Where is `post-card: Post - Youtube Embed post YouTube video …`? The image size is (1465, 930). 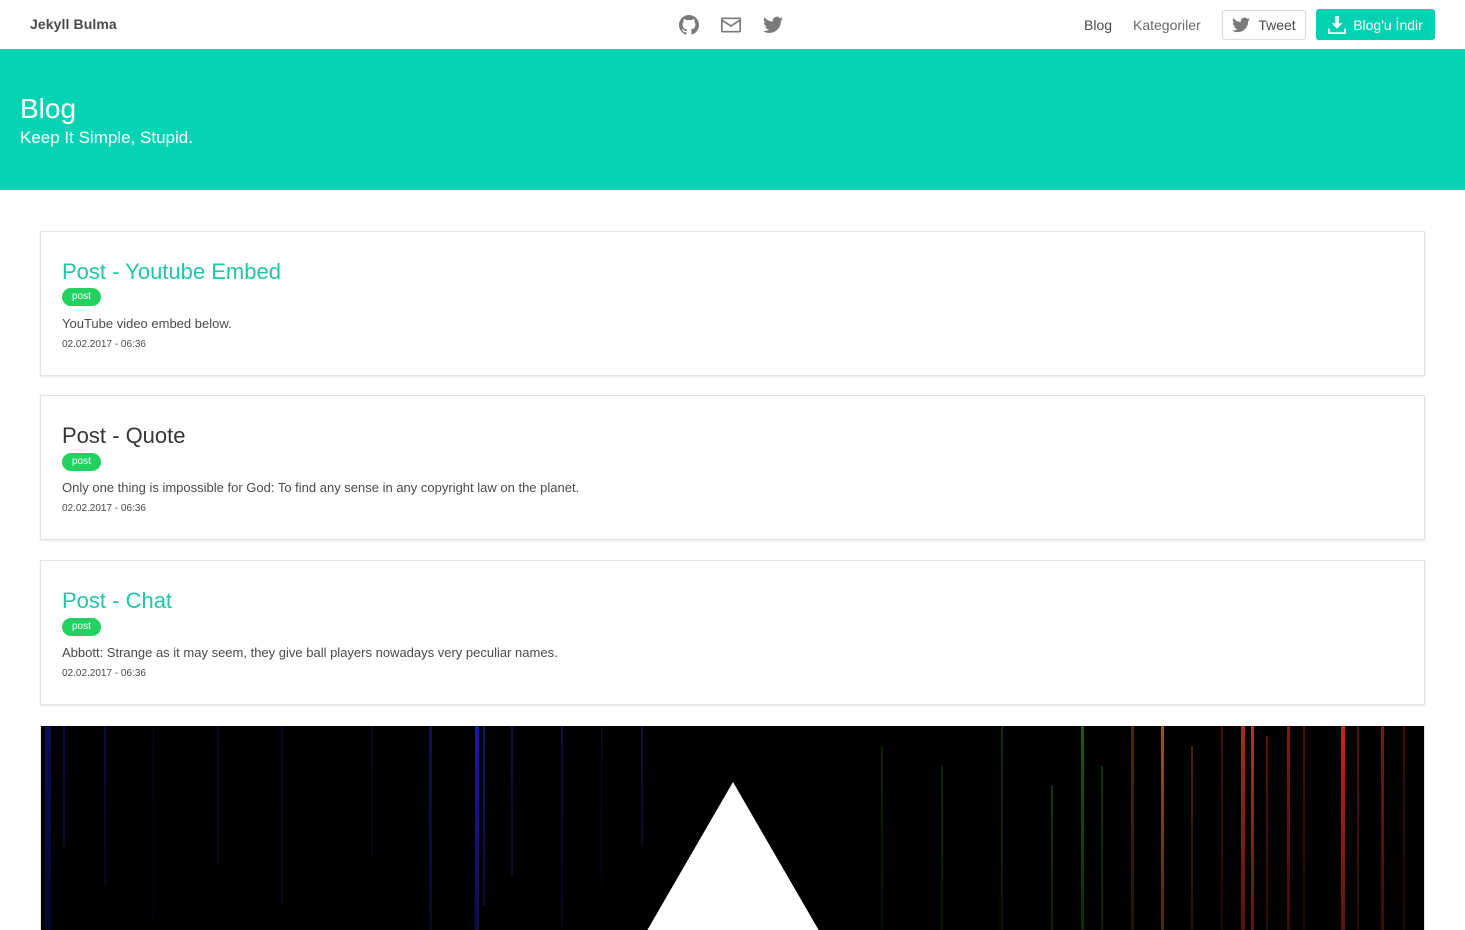
post-card: Post - Youtube Embed post YouTube video … is located at coordinates (732, 303).